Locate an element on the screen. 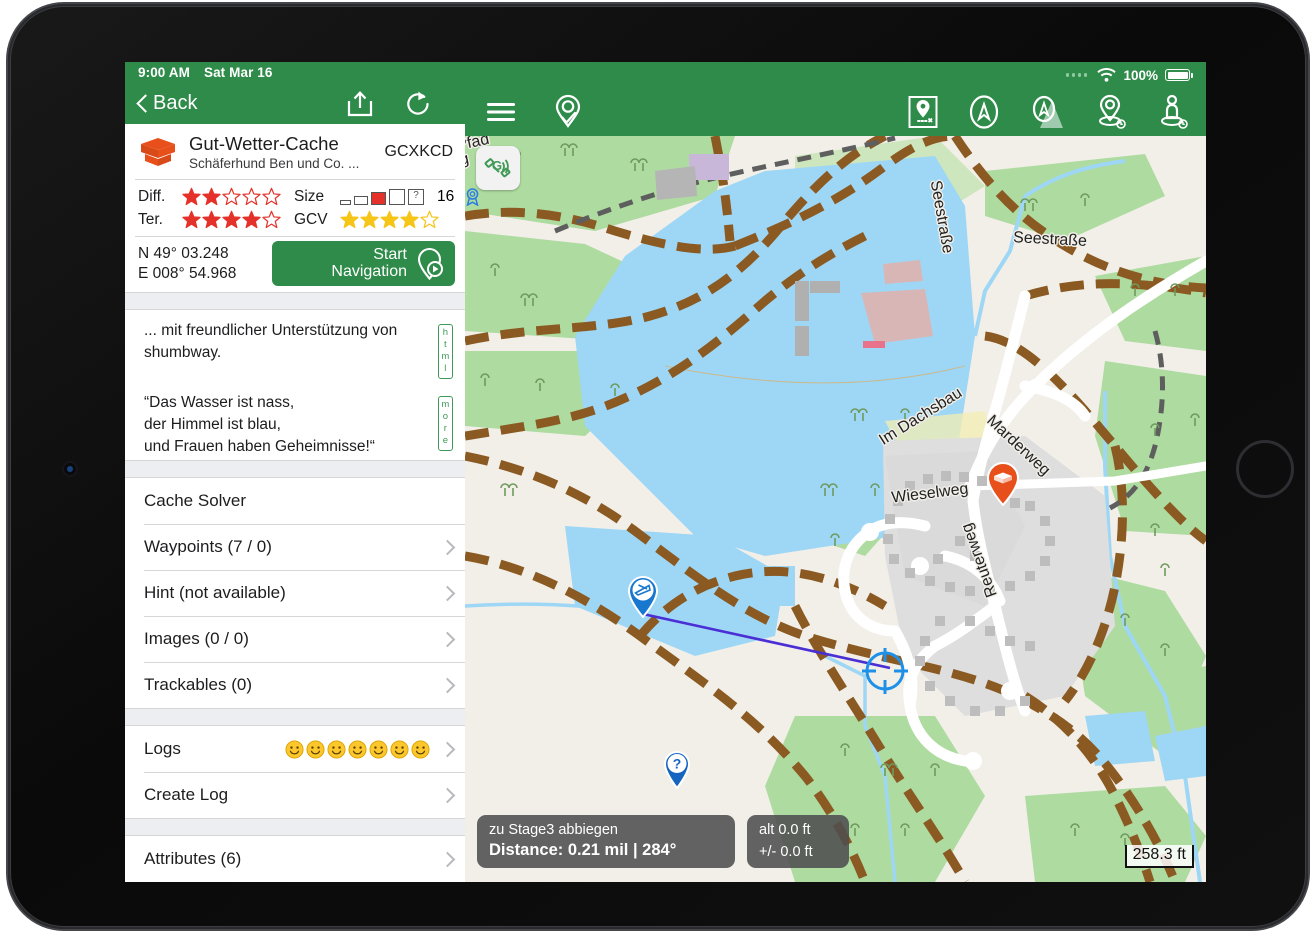 The height and width of the screenshot is (933, 1316). more-toggle-tag: more is located at coordinates (445, 423).